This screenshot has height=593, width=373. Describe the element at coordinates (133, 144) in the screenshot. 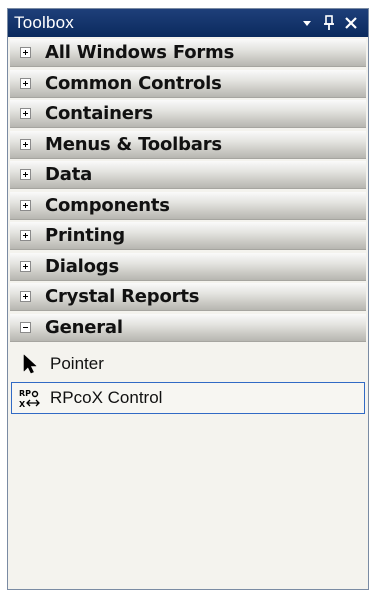

I see `category-label: Menus & Toolbars` at that location.